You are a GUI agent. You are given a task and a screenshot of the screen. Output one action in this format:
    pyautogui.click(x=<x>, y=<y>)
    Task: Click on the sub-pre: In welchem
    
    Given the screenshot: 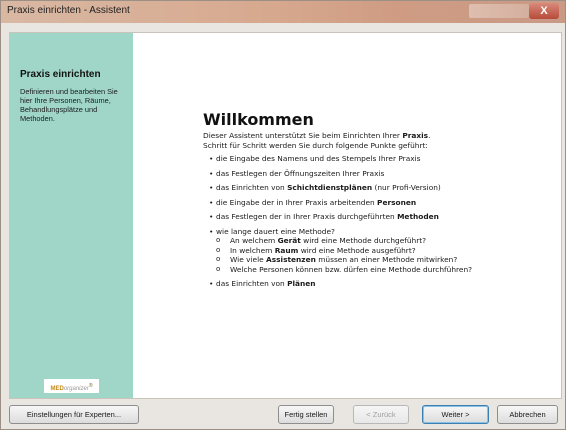 What is the action you would take?
    pyautogui.click(x=252, y=250)
    